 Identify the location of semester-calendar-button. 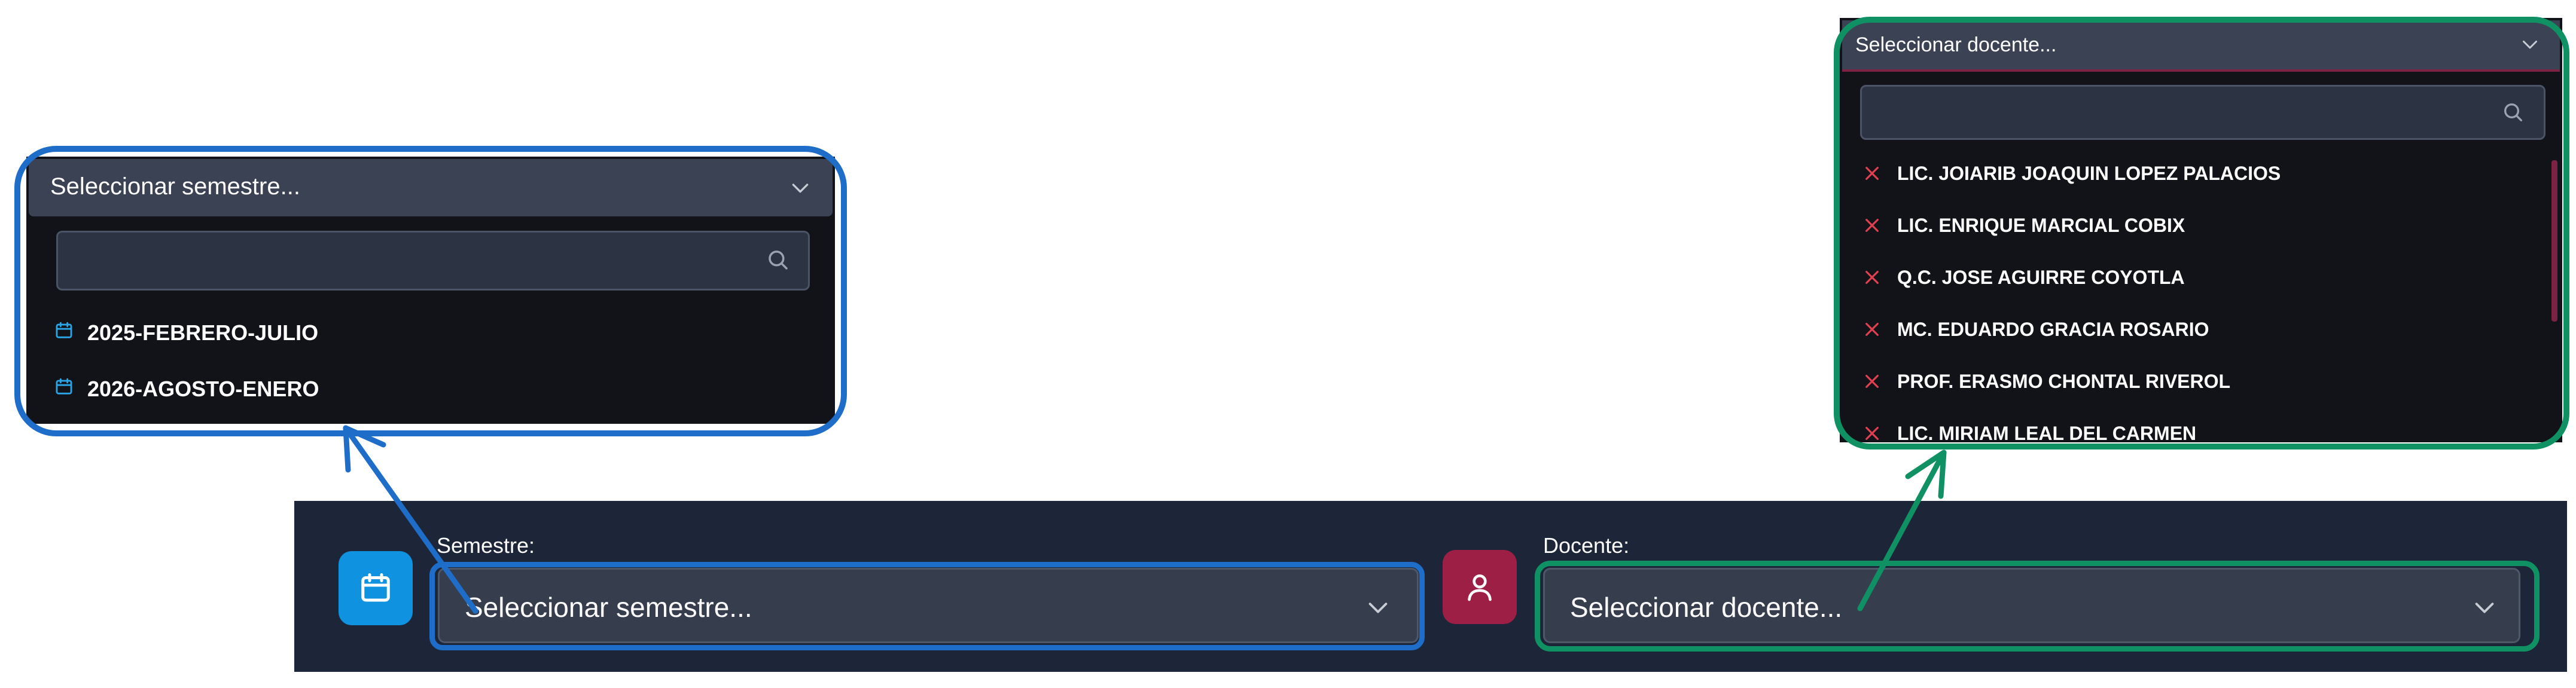
(376, 588).